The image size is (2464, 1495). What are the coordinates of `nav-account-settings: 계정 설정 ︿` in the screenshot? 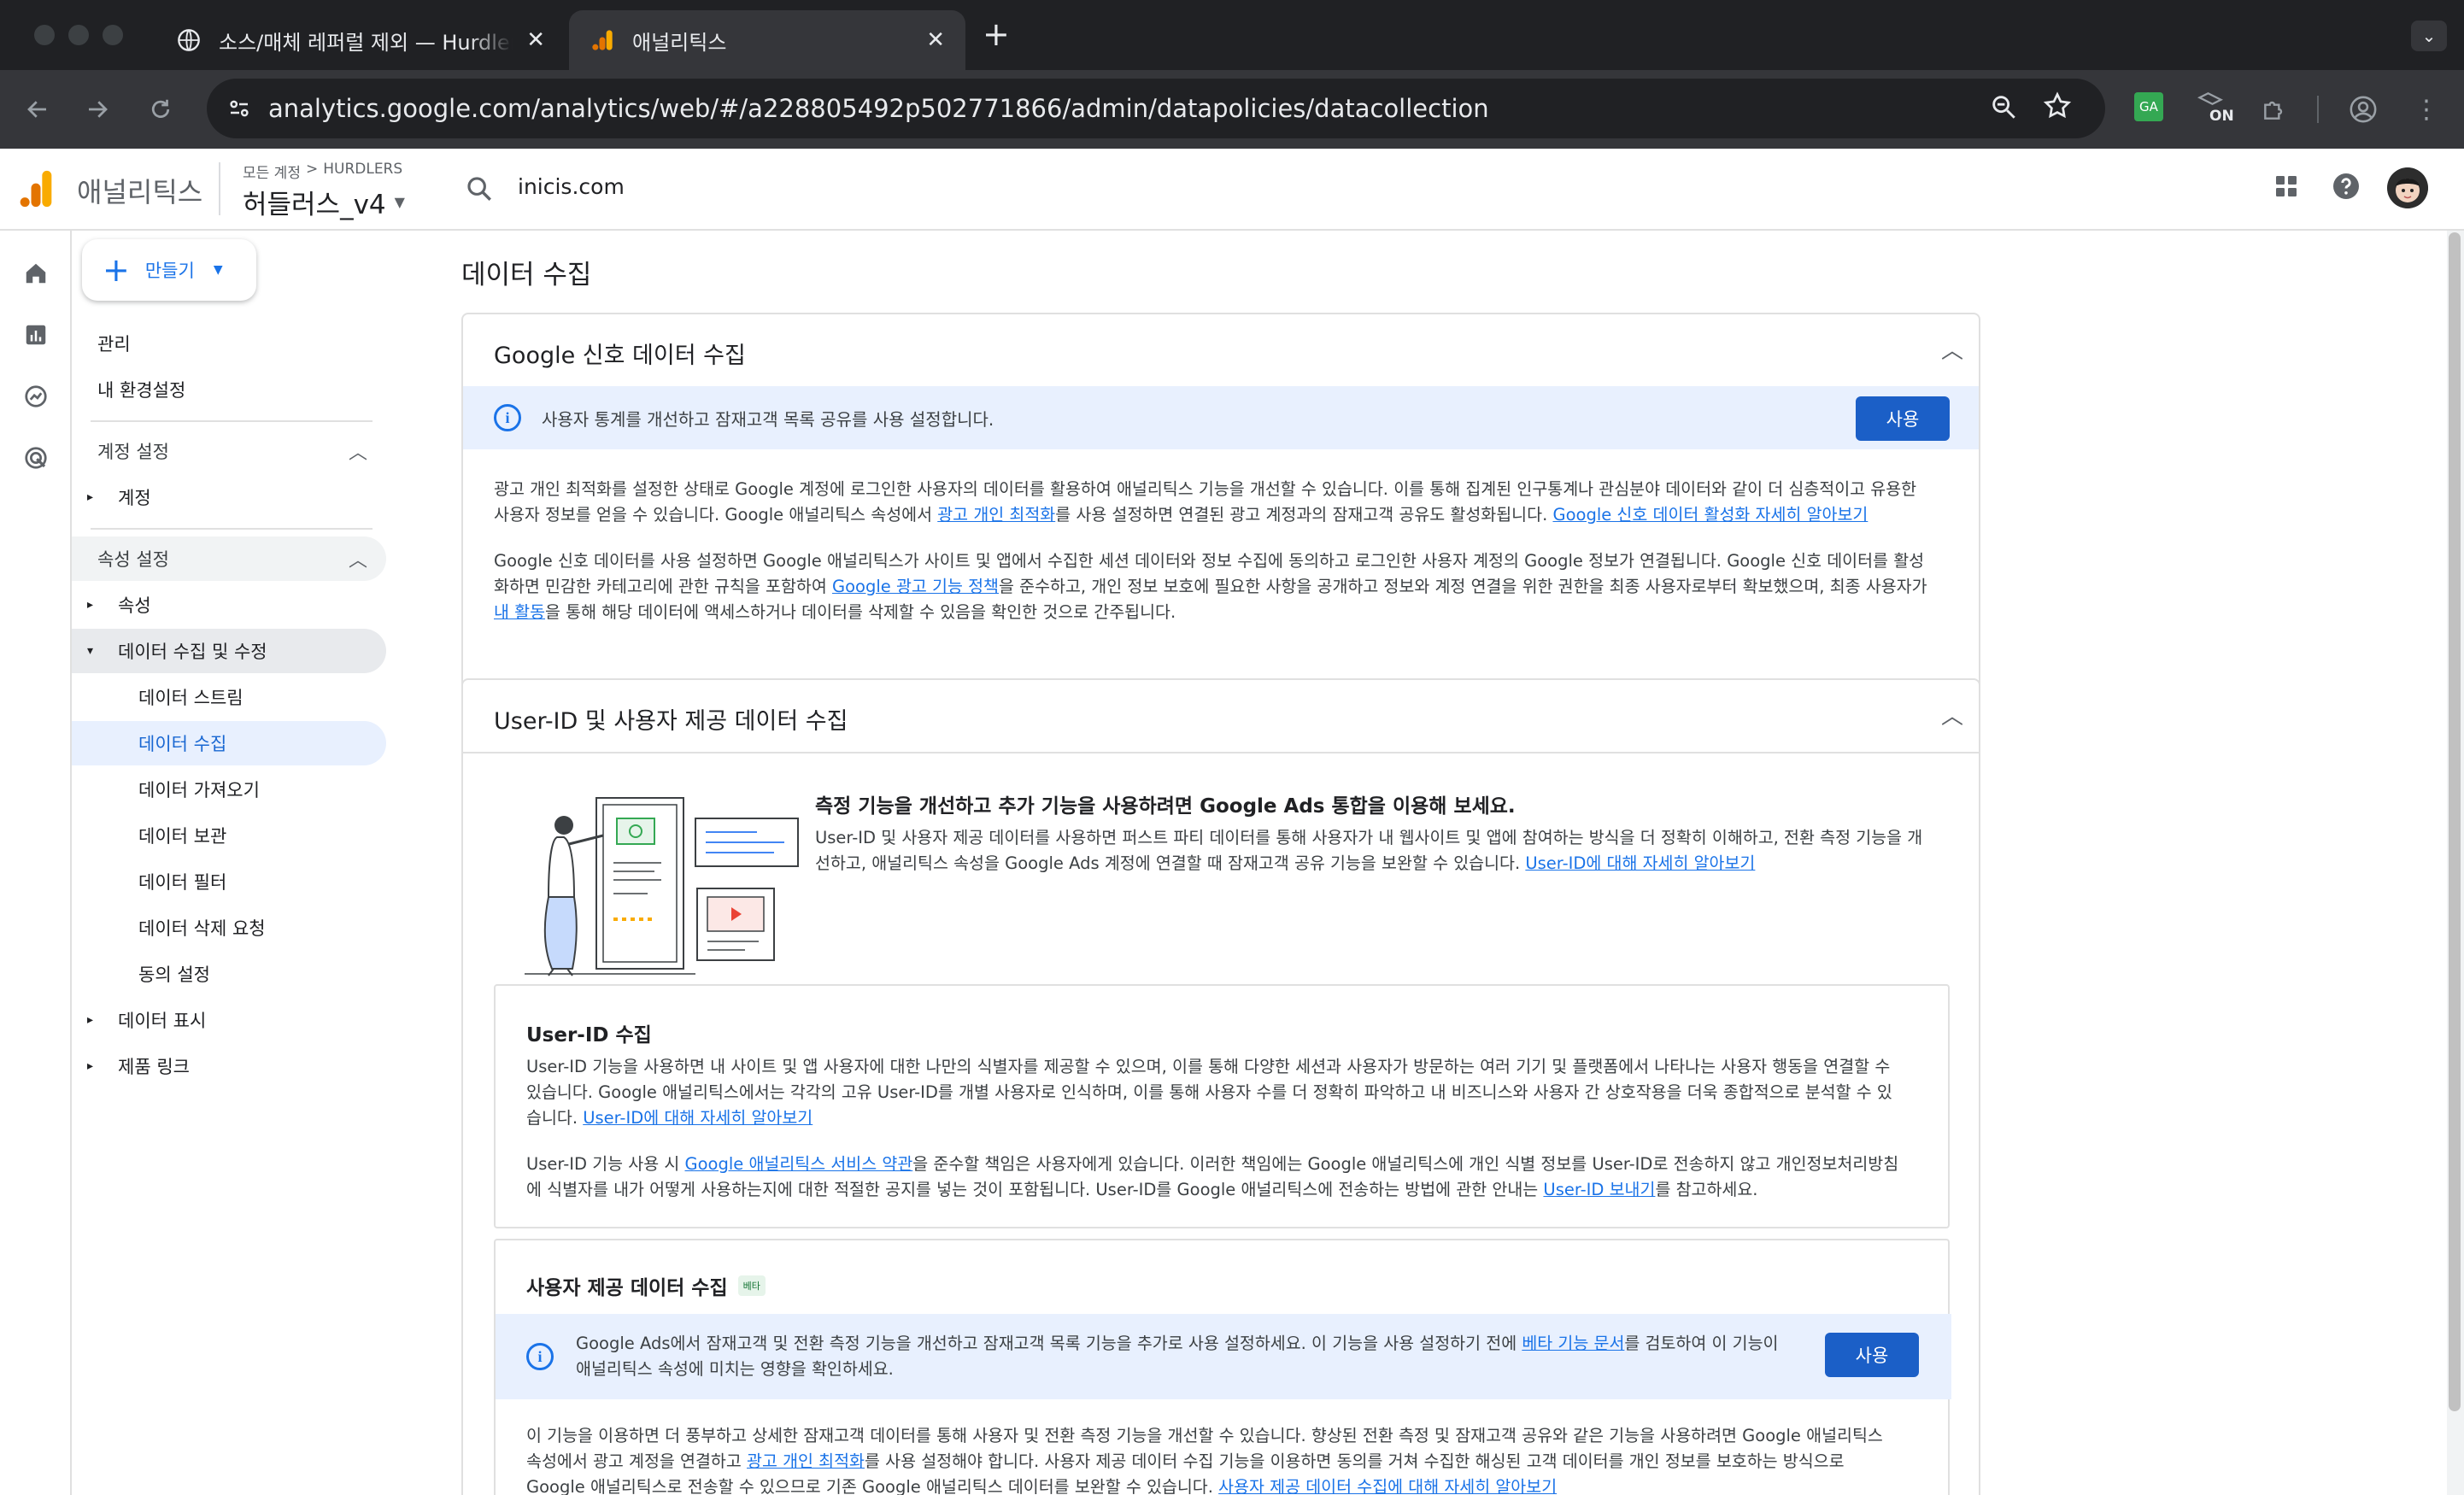 It's located at (229, 451).